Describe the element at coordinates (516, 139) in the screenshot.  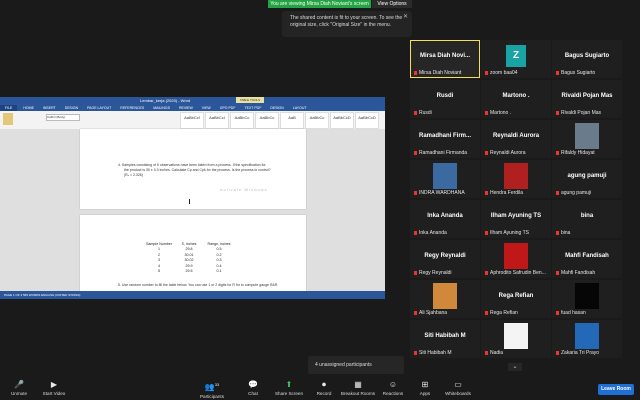
I see `participant-tile: Reynaldi Aurora Reynaldi Aurora` at that location.